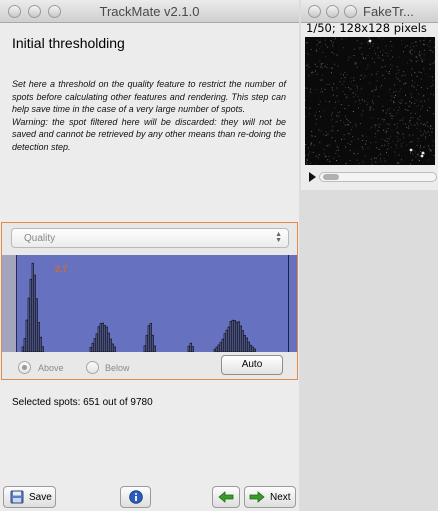 Image resolution: width=438 pixels, height=511 pixels. Describe the element at coordinates (150, 238) in the screenshot. I see `feature-select: Quality ▲ ▼` at that location.